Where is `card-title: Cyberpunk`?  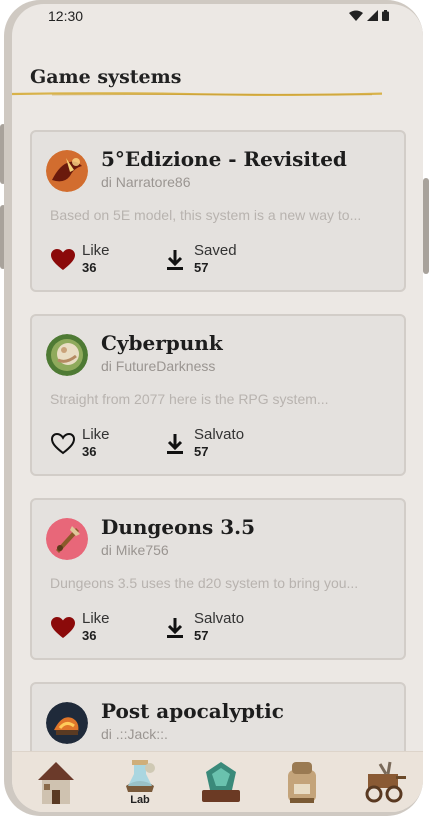 card-title: Cyberpunk is located at coordinates (162, 343).